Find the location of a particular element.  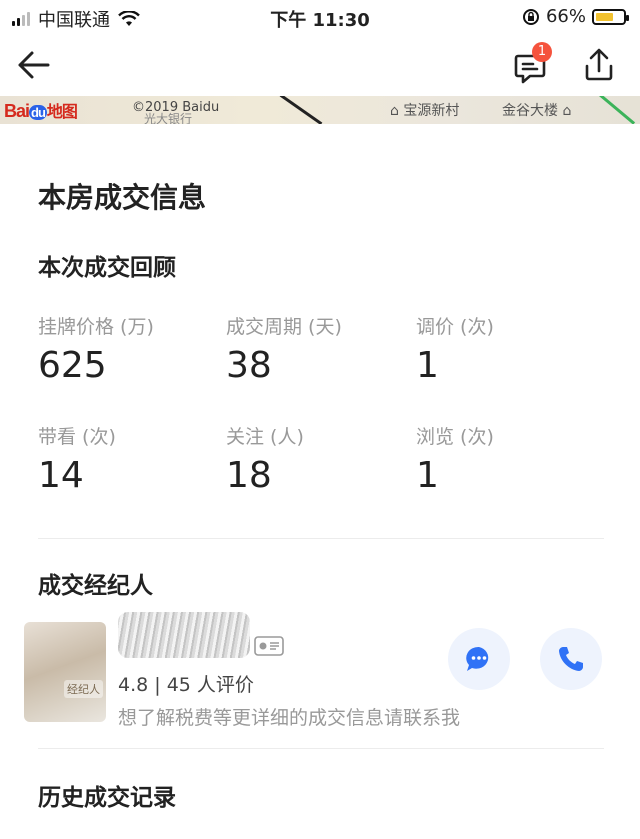

stat-value: 625 is located at coordinates (72, 365).